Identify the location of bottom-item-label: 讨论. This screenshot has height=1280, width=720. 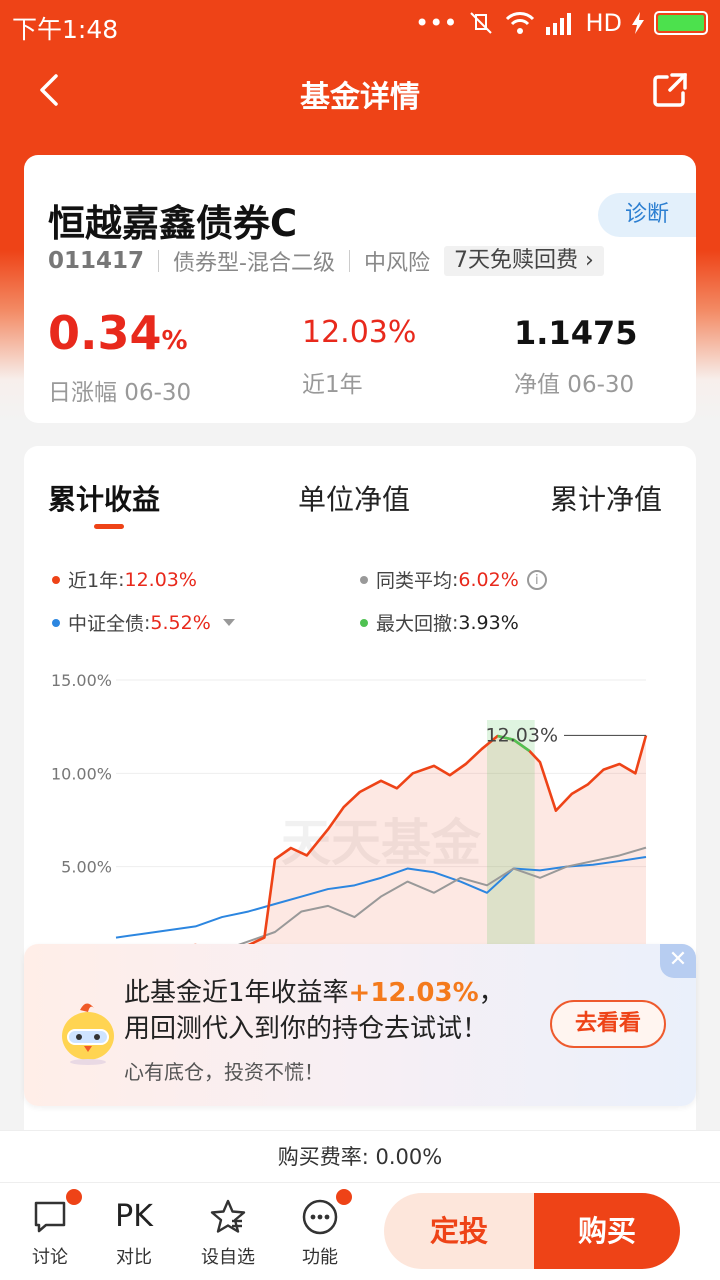
(50, 1257).